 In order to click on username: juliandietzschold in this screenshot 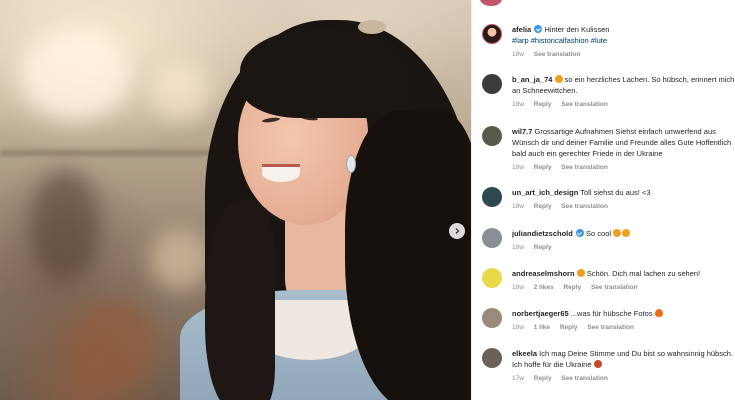, I will do `click(542, 233)`.